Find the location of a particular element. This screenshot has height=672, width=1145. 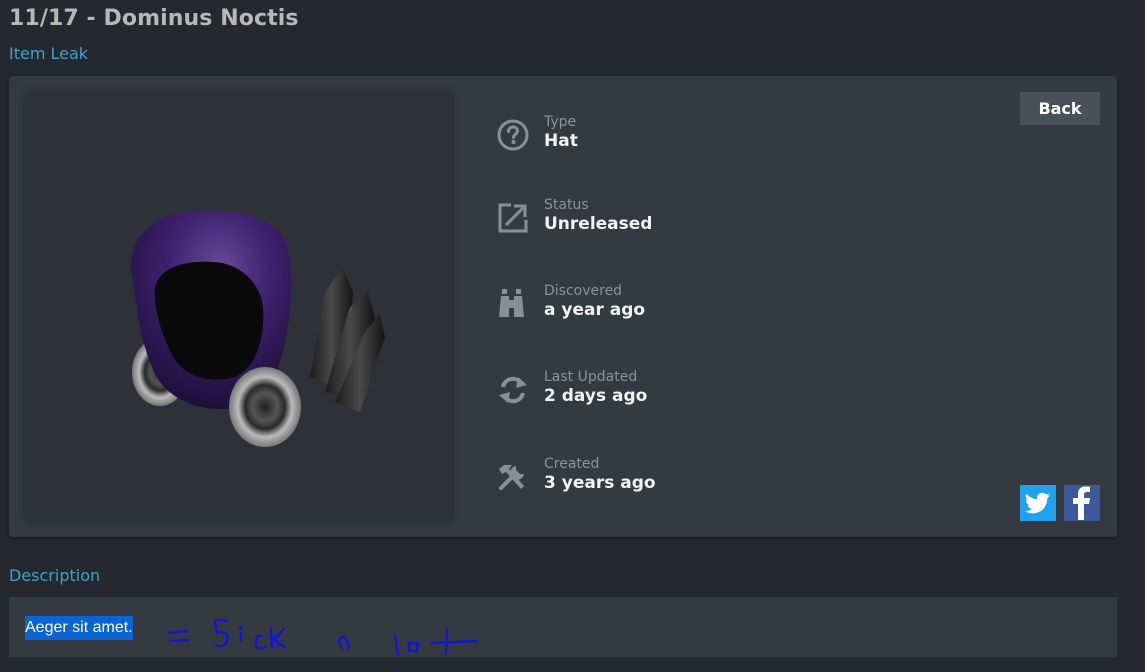

share-facebook-button is located at coordinates (1082, 503).